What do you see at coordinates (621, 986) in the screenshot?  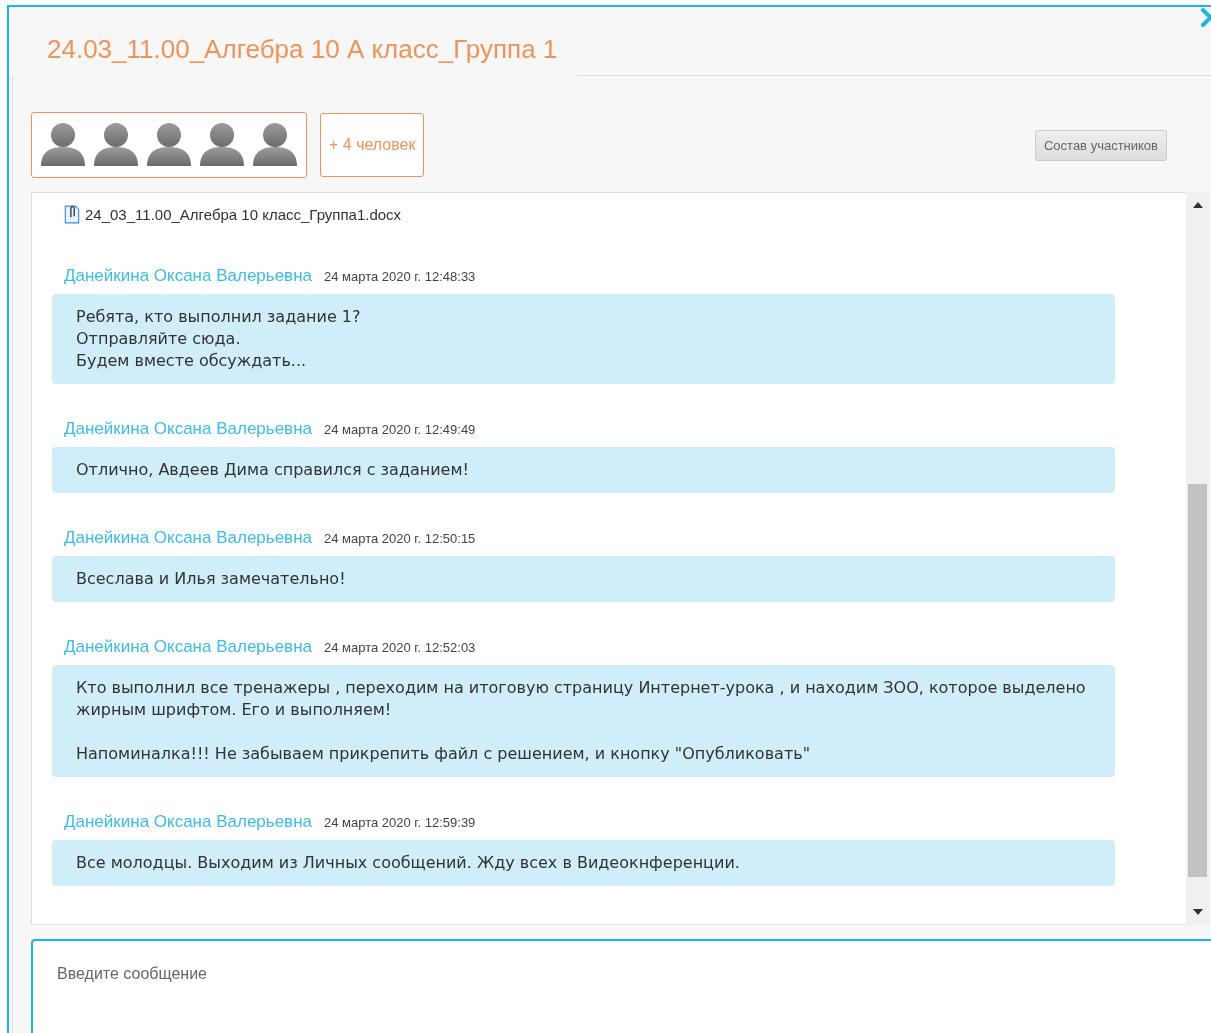 I see `message-input: Введите сообщение` at bounding box center [621, 986].